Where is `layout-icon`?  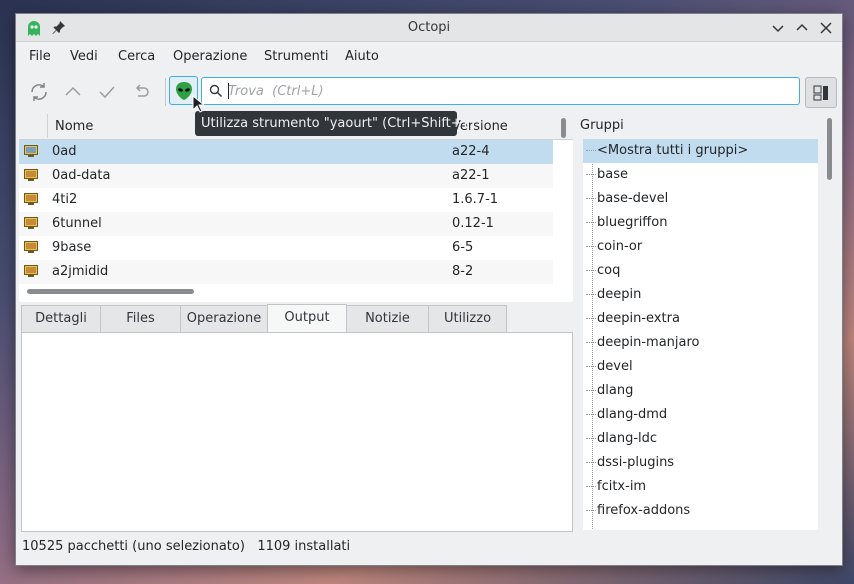
layout-icon is located at coordinates (820, 93).